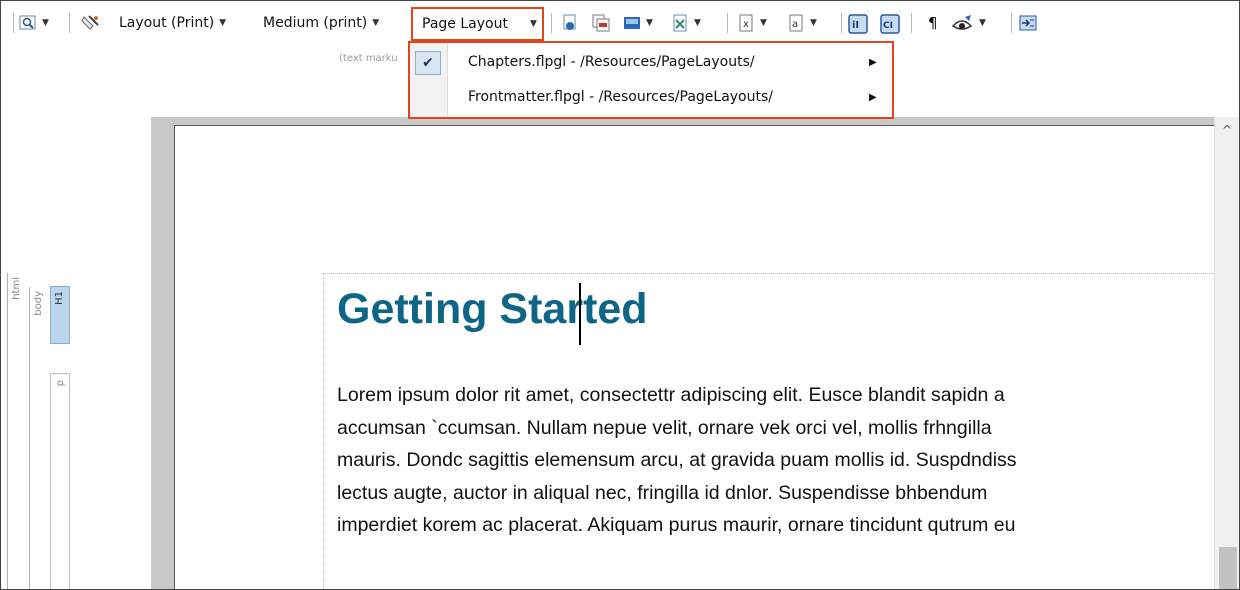 The image size is (1240, 590). I want to click on glossary-icon: a, so click(796, 23).